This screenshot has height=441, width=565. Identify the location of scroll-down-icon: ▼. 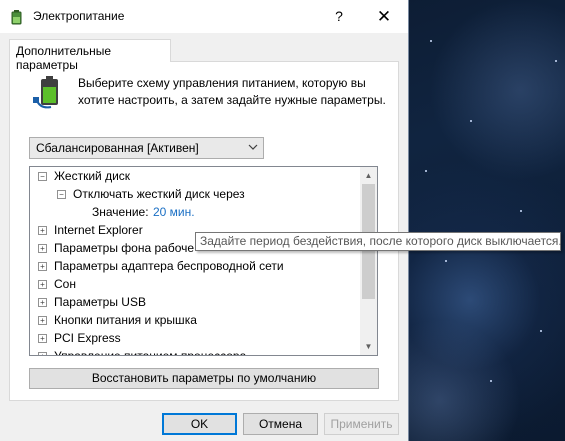
(368, 346).